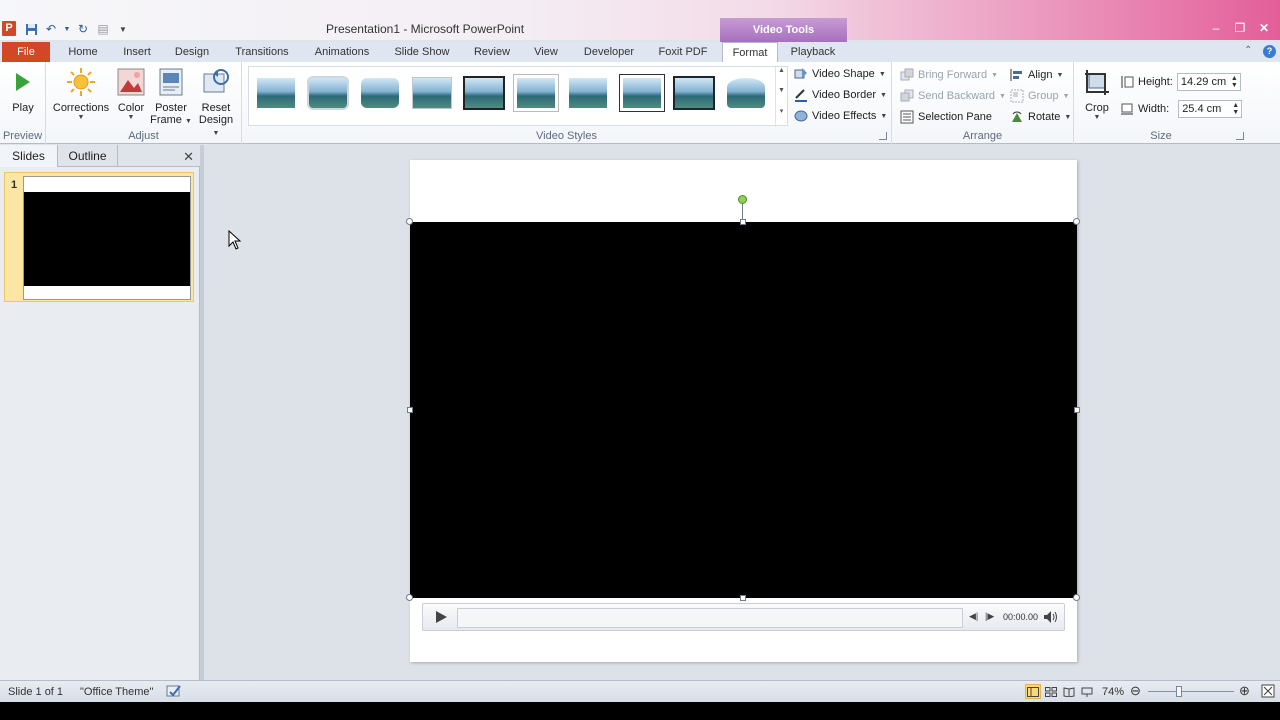 The image size is (1280, 720). I want to click on resize-handle-top-right, so click(1076, 221).